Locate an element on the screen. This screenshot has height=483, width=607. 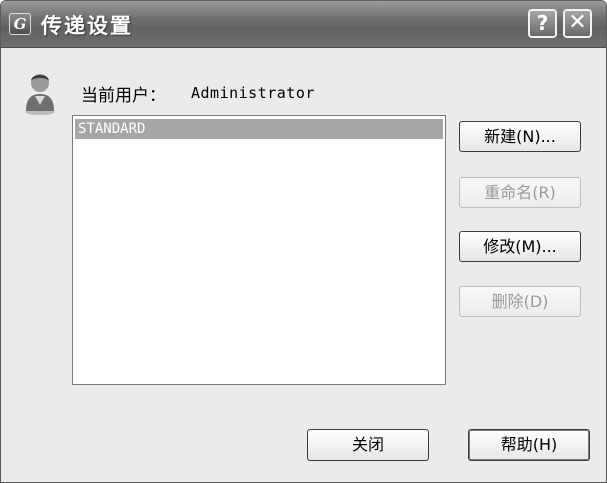
list-item-selected: STANDARD is located at coordinates (259, 129).